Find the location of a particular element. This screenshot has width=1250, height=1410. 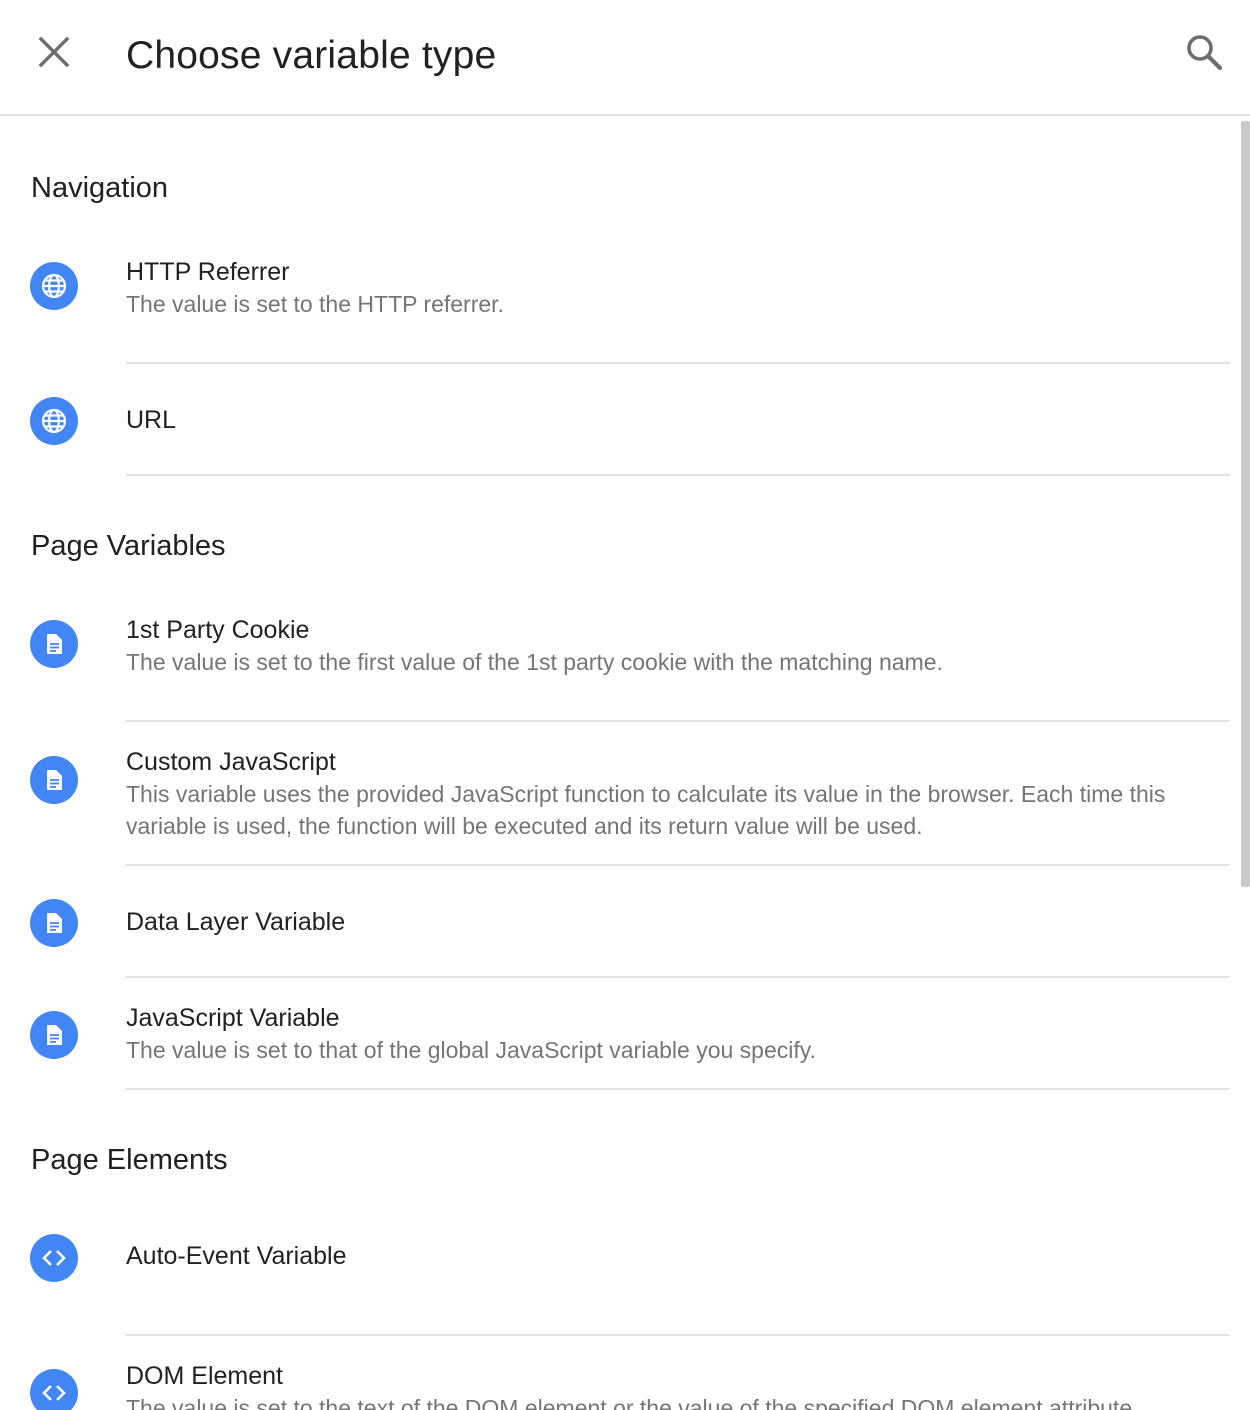

item-title: Custom JavaScript is located at coordinates (231, 762).